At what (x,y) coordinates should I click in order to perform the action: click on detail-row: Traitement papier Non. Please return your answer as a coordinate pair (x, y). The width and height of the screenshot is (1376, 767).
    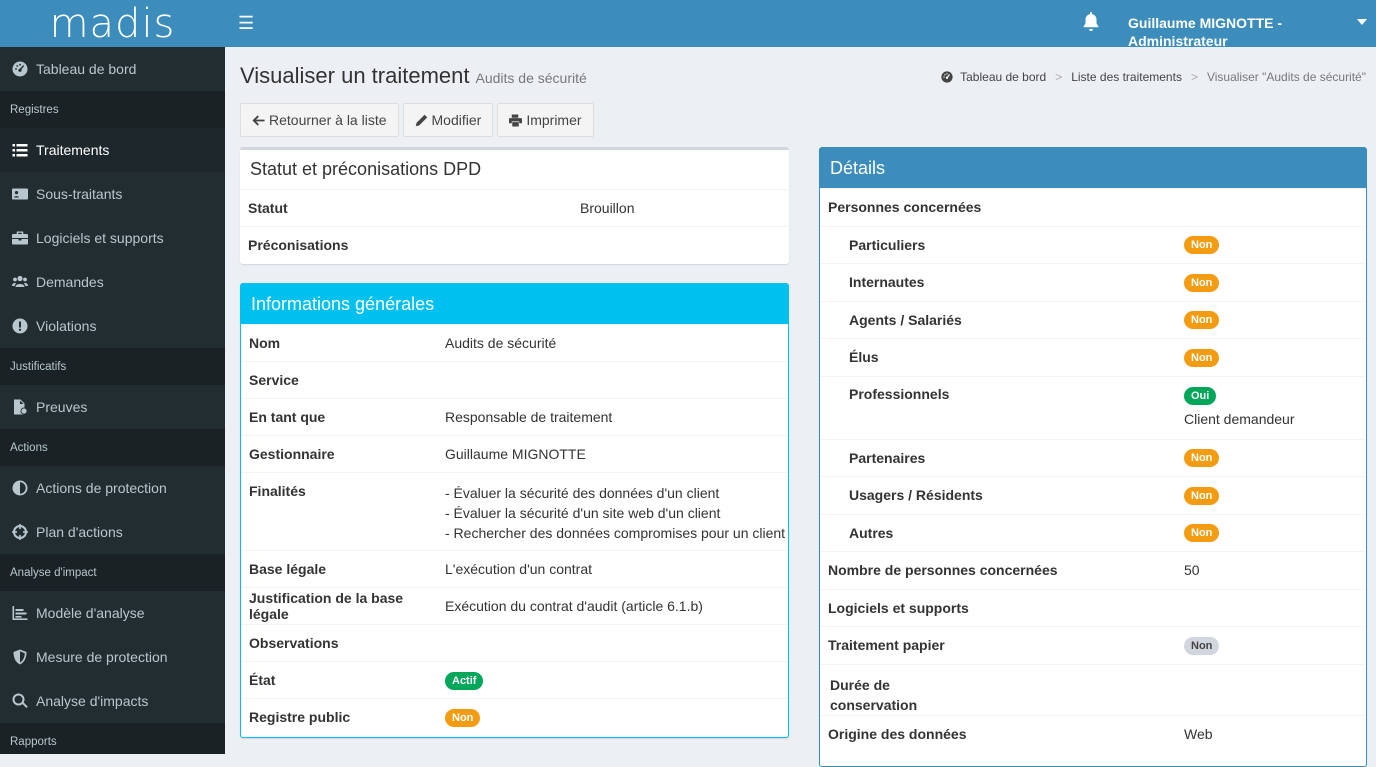
    Looking at the image, I should click on (1093, 645).